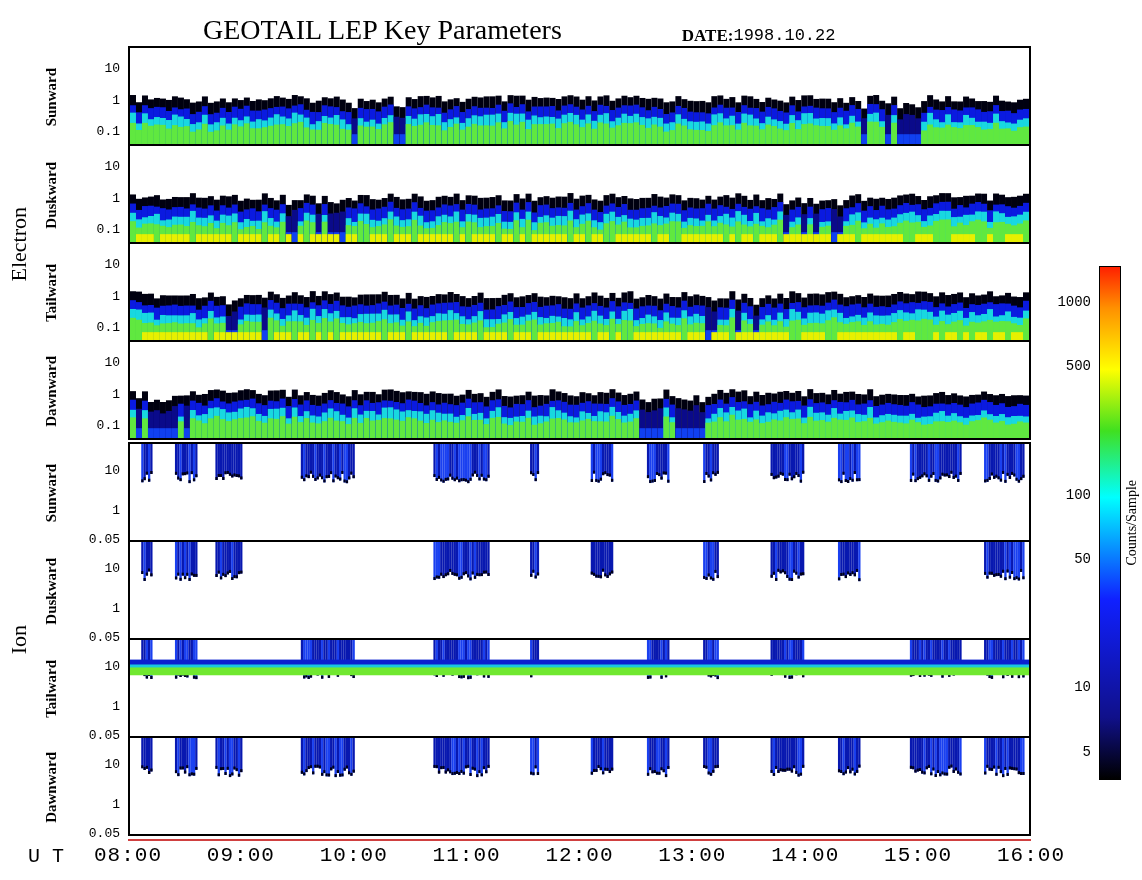  Describe the element at coordinates (240, 855) in the screenshot. I see `time-tick-label: 09:00` at that location.